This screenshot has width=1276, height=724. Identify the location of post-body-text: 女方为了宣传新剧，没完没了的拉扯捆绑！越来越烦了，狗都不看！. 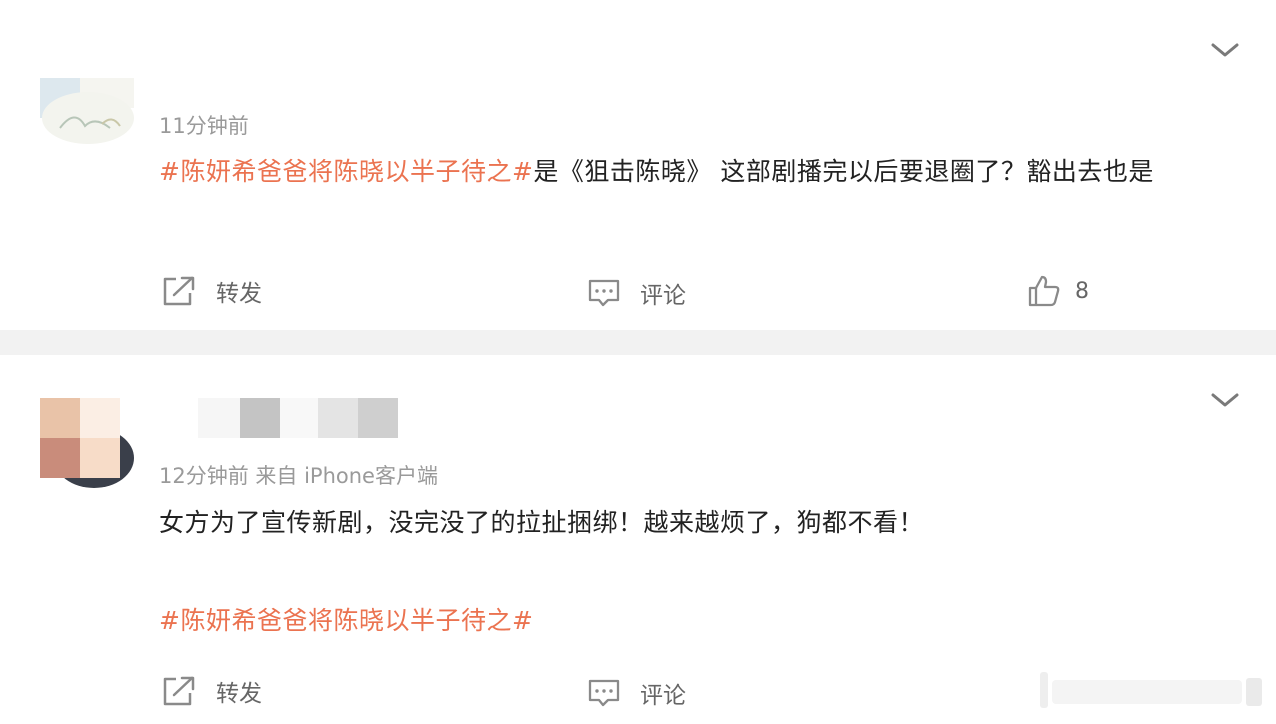
(542, 522).